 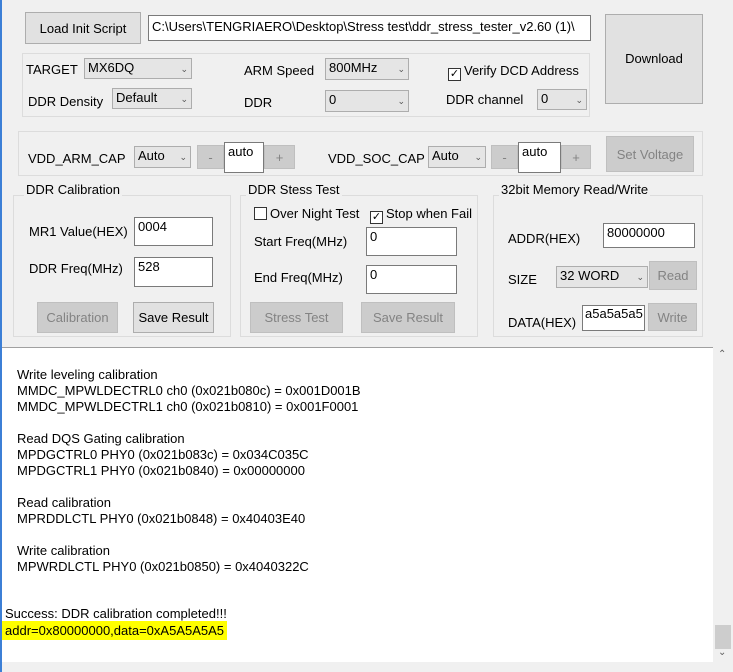 What do you see at coordinates (650, 154) in the screenshot?
I see `set-voltage-button: Set Voltage` at bounding box center [650, 154].